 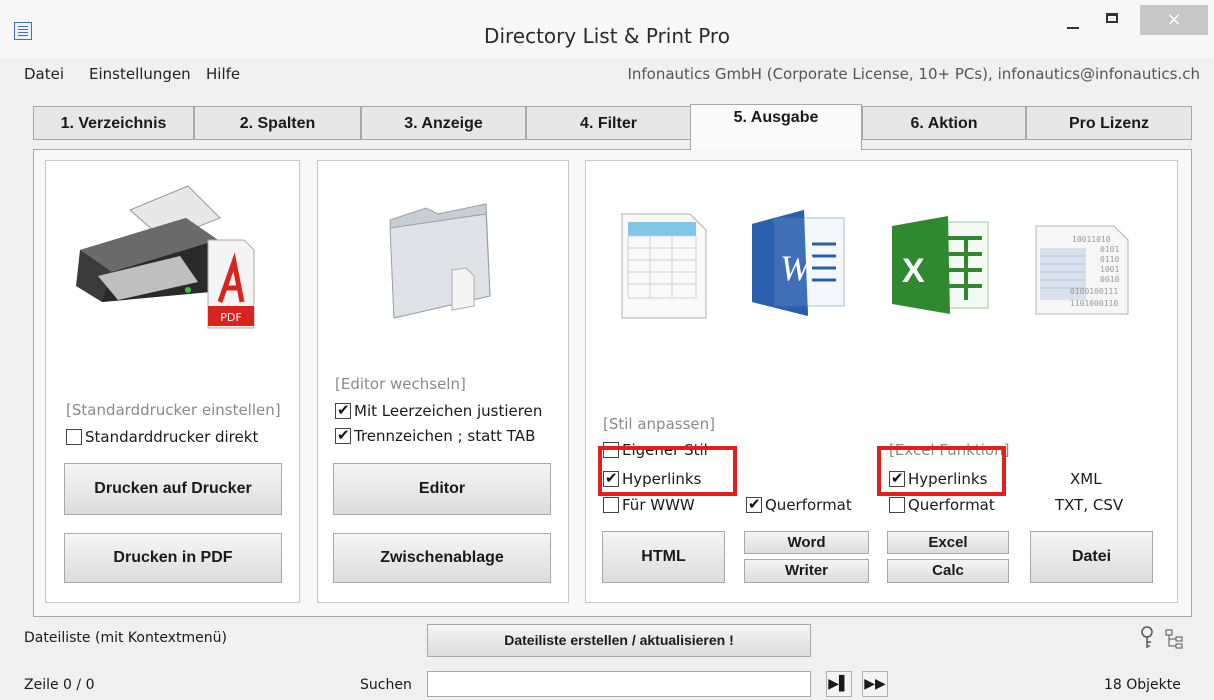 What do you see at coordinates (799, 504) in the screenshot?
I see `word-landscape-checkbox: Querformat` at bounding box center [799, 504].